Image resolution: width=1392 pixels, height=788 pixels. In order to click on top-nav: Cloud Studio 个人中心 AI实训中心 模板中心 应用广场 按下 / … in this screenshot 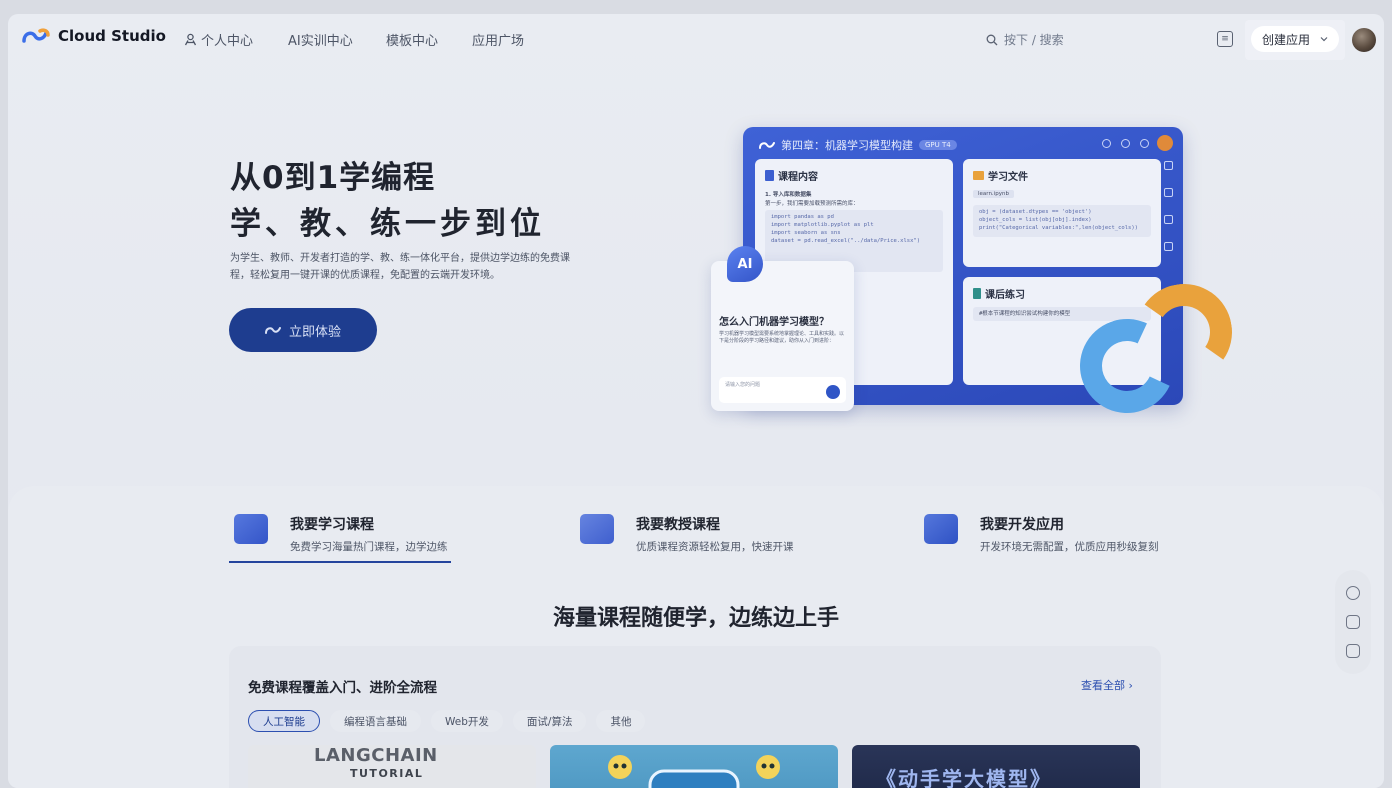, I will do `click(696, 38)`.